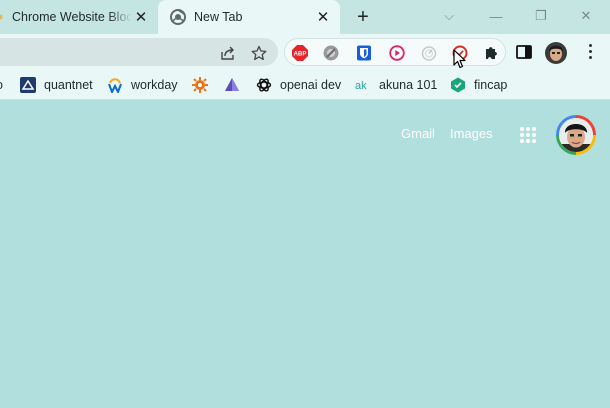 The image size is (610, 408). I want to click on bookmark-fincap: fincap, so click(478, 85).